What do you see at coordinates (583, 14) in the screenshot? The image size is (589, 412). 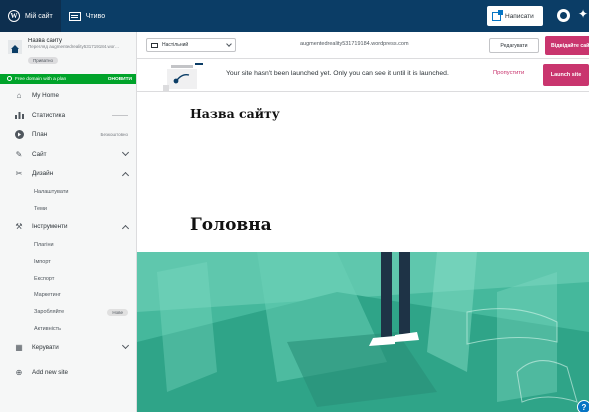 I see `bell-icon: ✦` at bounding box center [583, 14].